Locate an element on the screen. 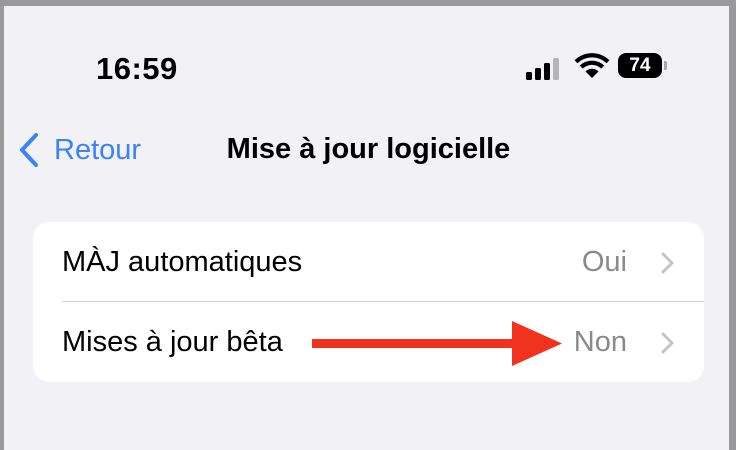 This screenshot has width=736, height=450. wifi-icon is located at coordinates (592, 65).